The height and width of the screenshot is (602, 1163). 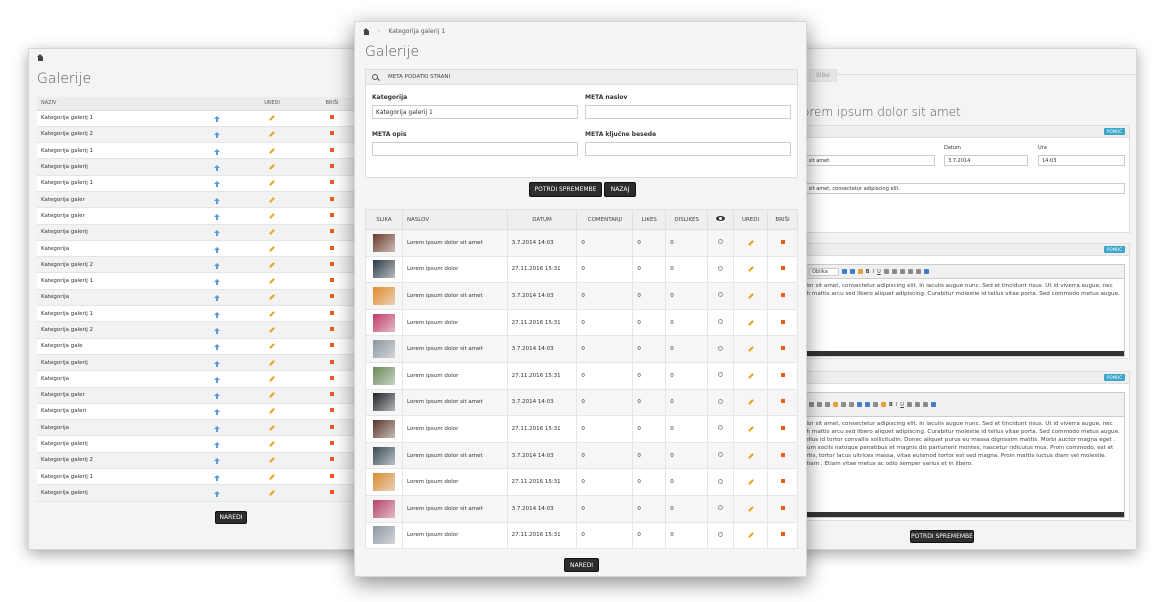 I want to click on col-datum: DATUM, so click(x=542, y=219).